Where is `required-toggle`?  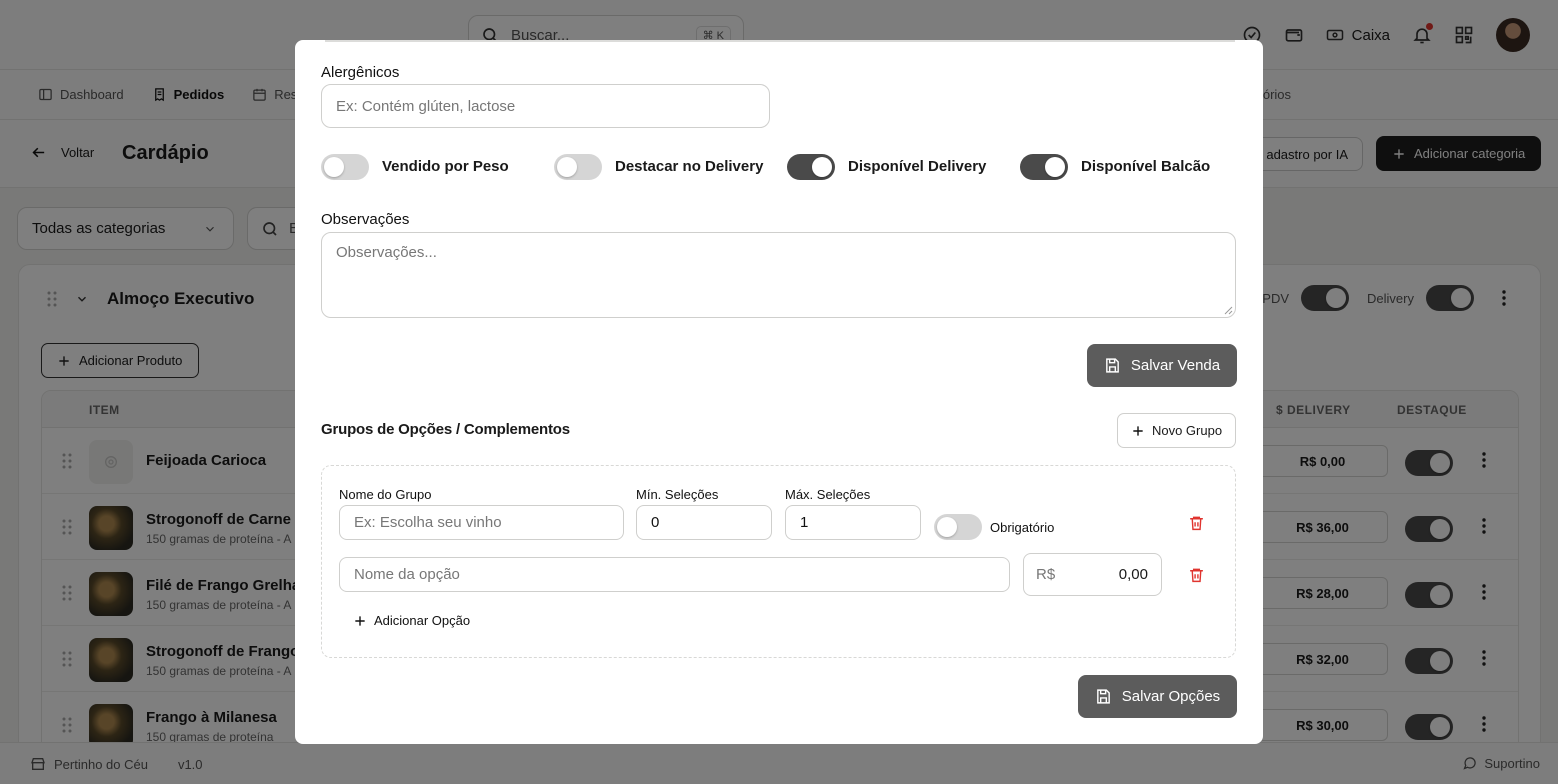
required-toggle is located at coordinates (958, 527).